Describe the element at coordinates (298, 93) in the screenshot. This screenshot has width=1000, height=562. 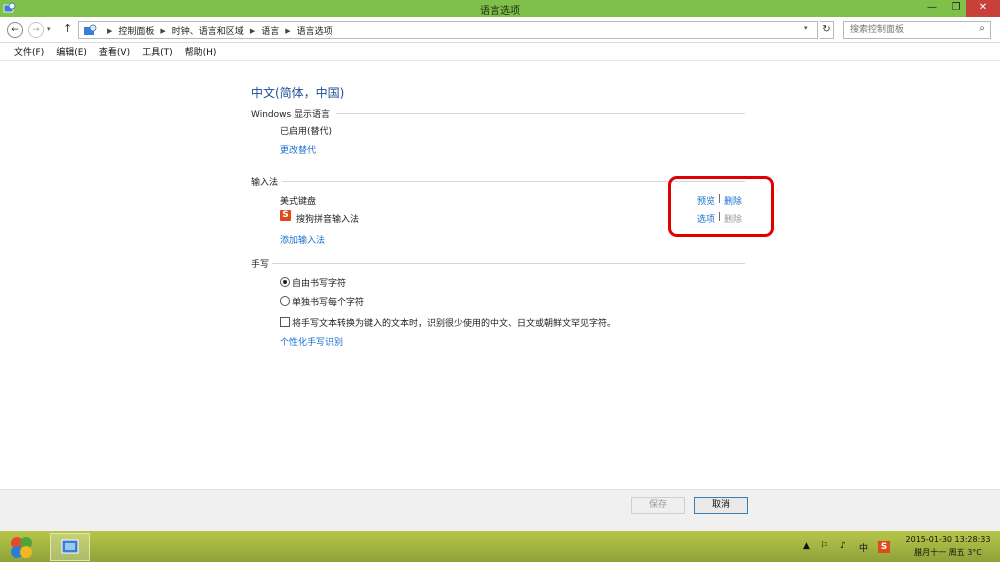
I see `page-title: 中文(简体，中国)` at that location.